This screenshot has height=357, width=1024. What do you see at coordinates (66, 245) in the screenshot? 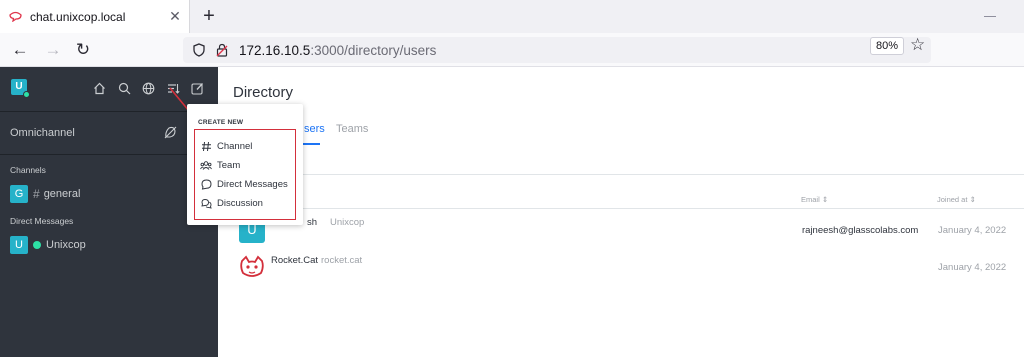
I see `dm-name: Unixcop` at bounding box center [66, 245].